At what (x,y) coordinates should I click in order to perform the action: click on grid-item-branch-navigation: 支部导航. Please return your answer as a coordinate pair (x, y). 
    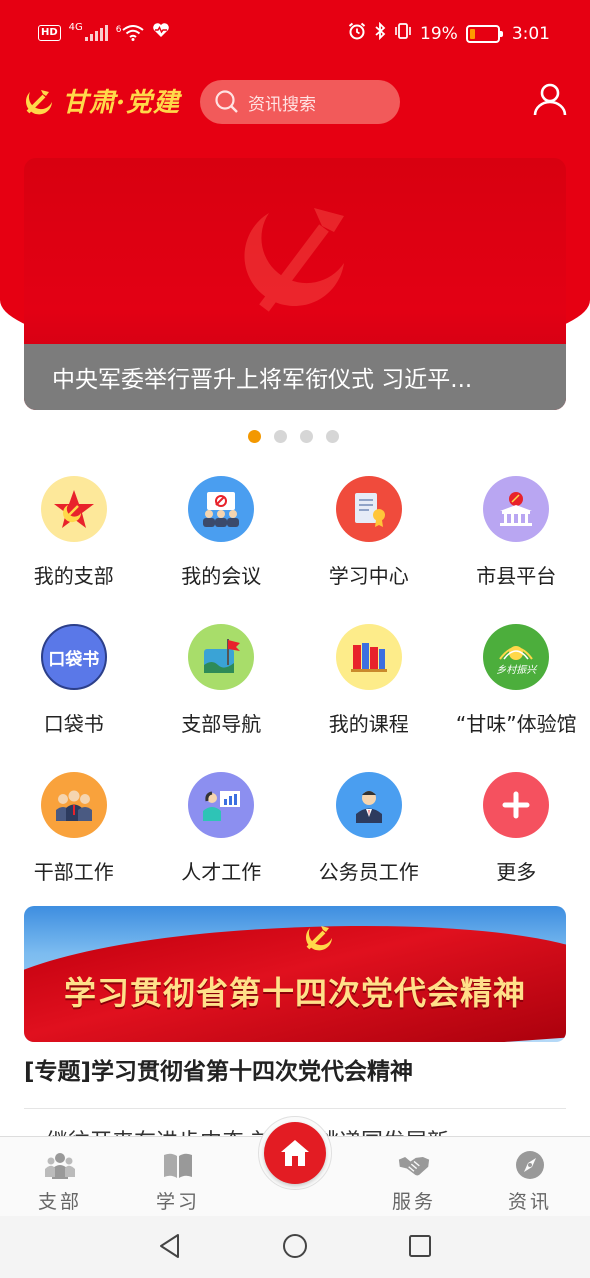
    Looking at the image, I should click on (222, 691).